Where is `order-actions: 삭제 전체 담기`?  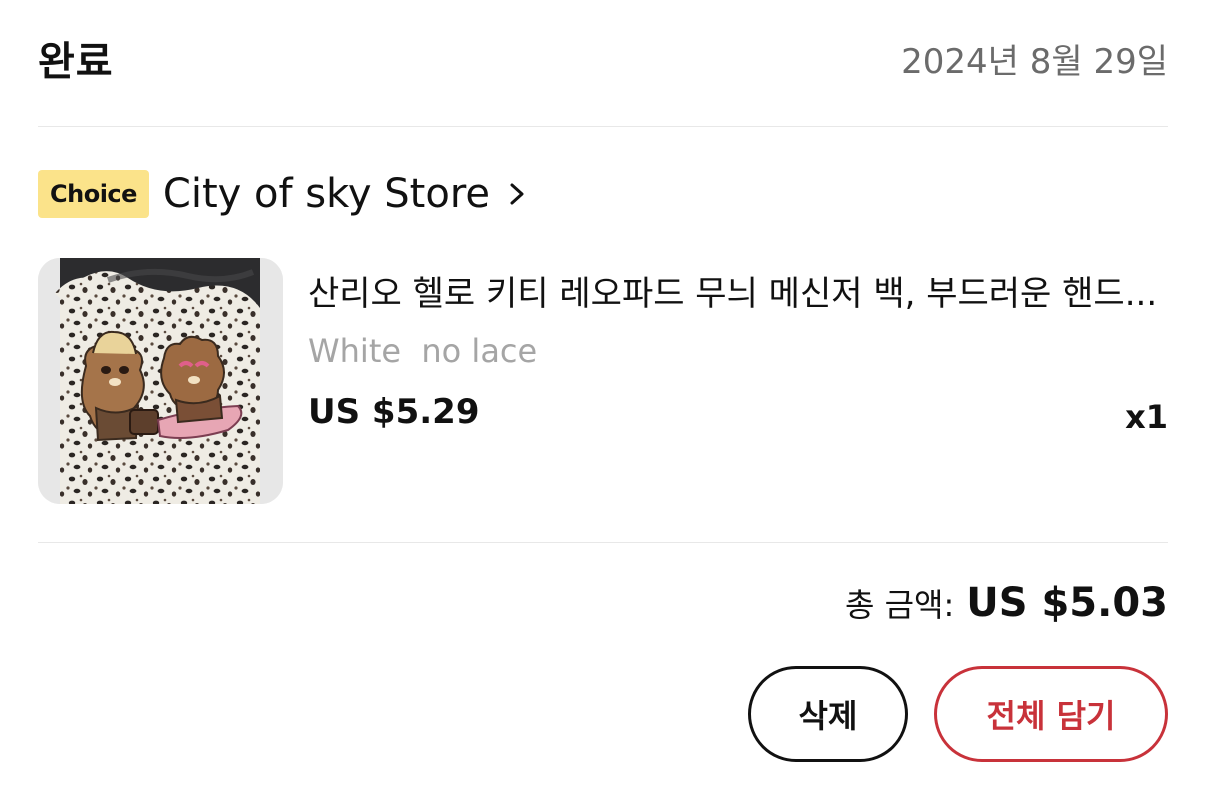
order-actions: 삭제 전체 담기 is located at coordinates (958, 714).